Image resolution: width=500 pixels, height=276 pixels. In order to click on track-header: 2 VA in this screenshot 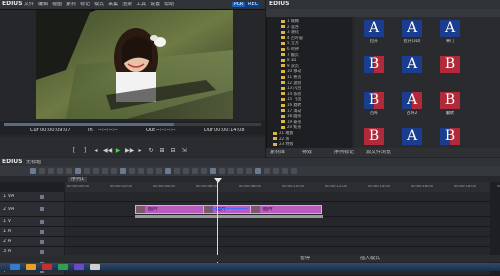, I will do `click(32, 209)`.